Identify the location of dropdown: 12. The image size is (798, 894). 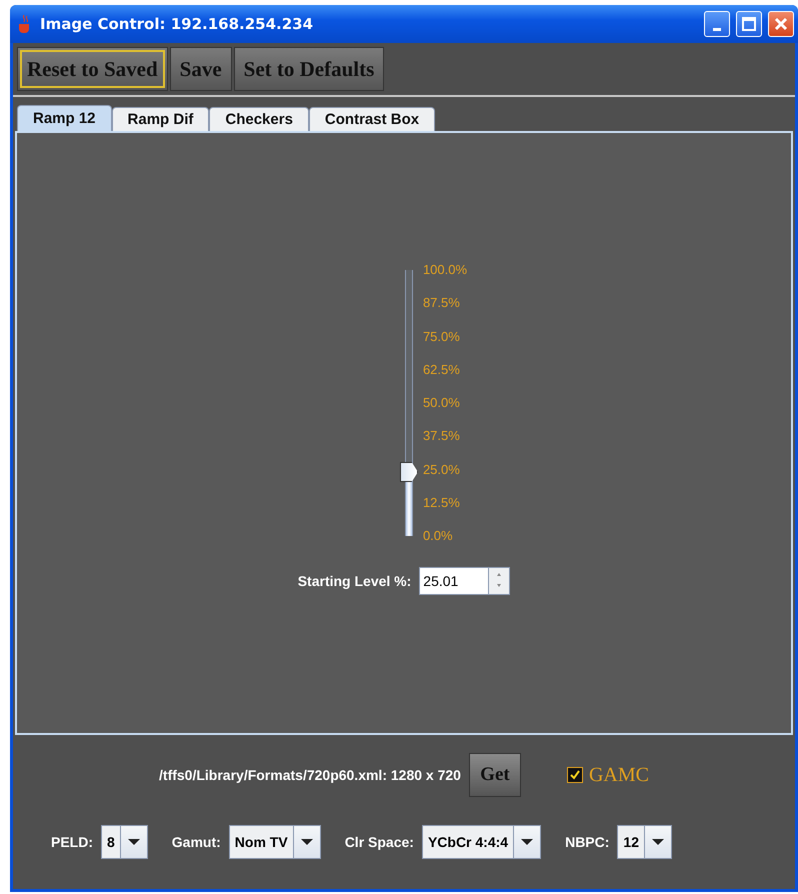
(644, 842).